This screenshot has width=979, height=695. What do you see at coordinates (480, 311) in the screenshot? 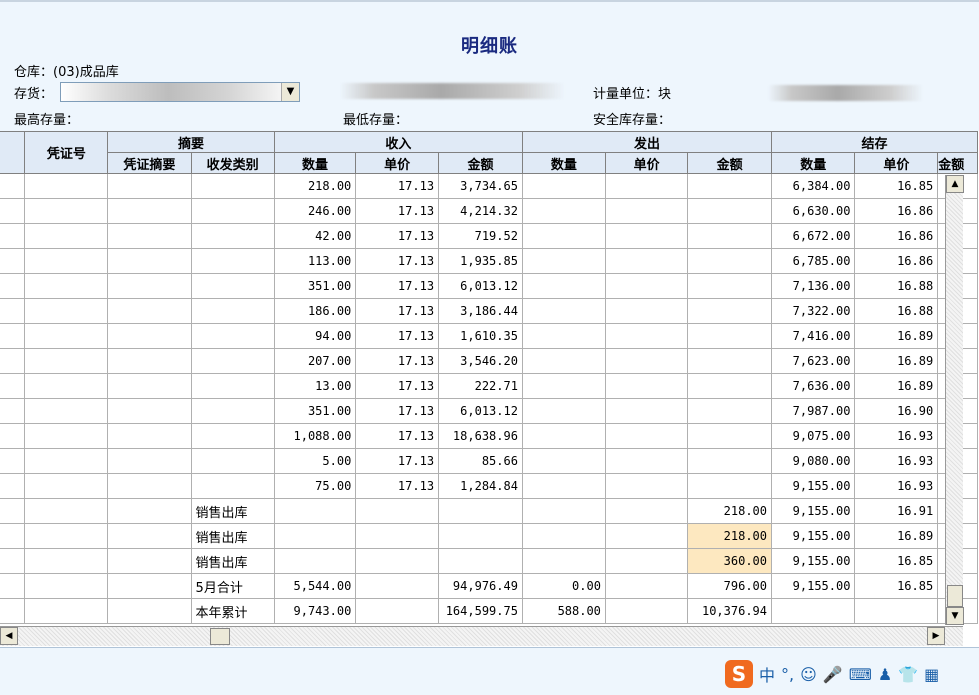
I see `income-amount-cell: 3,186.44` at bounding box center [480, 311].